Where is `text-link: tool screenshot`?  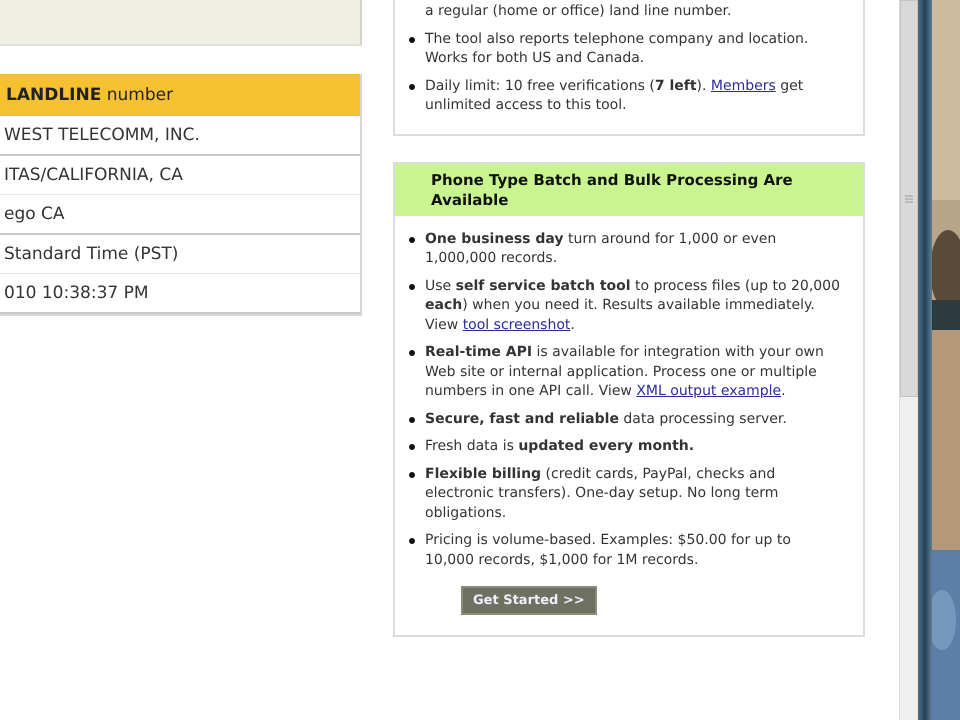 text-link: tool screenshot is located at coordinates (516, 324).